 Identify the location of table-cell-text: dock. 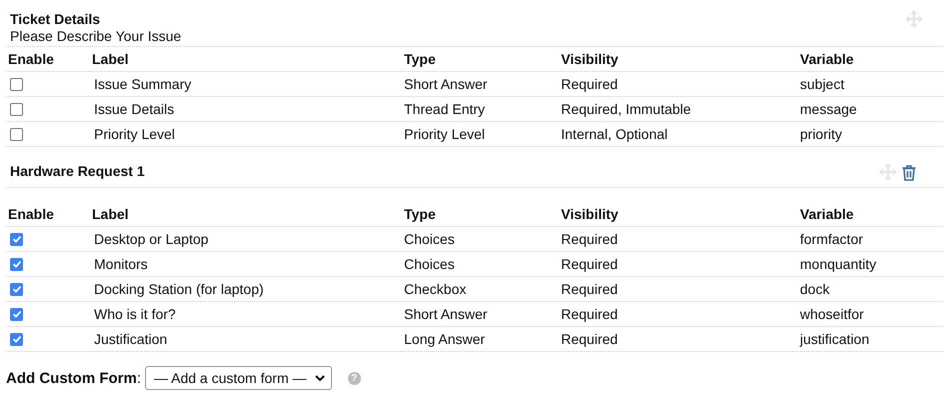
(815, 289).